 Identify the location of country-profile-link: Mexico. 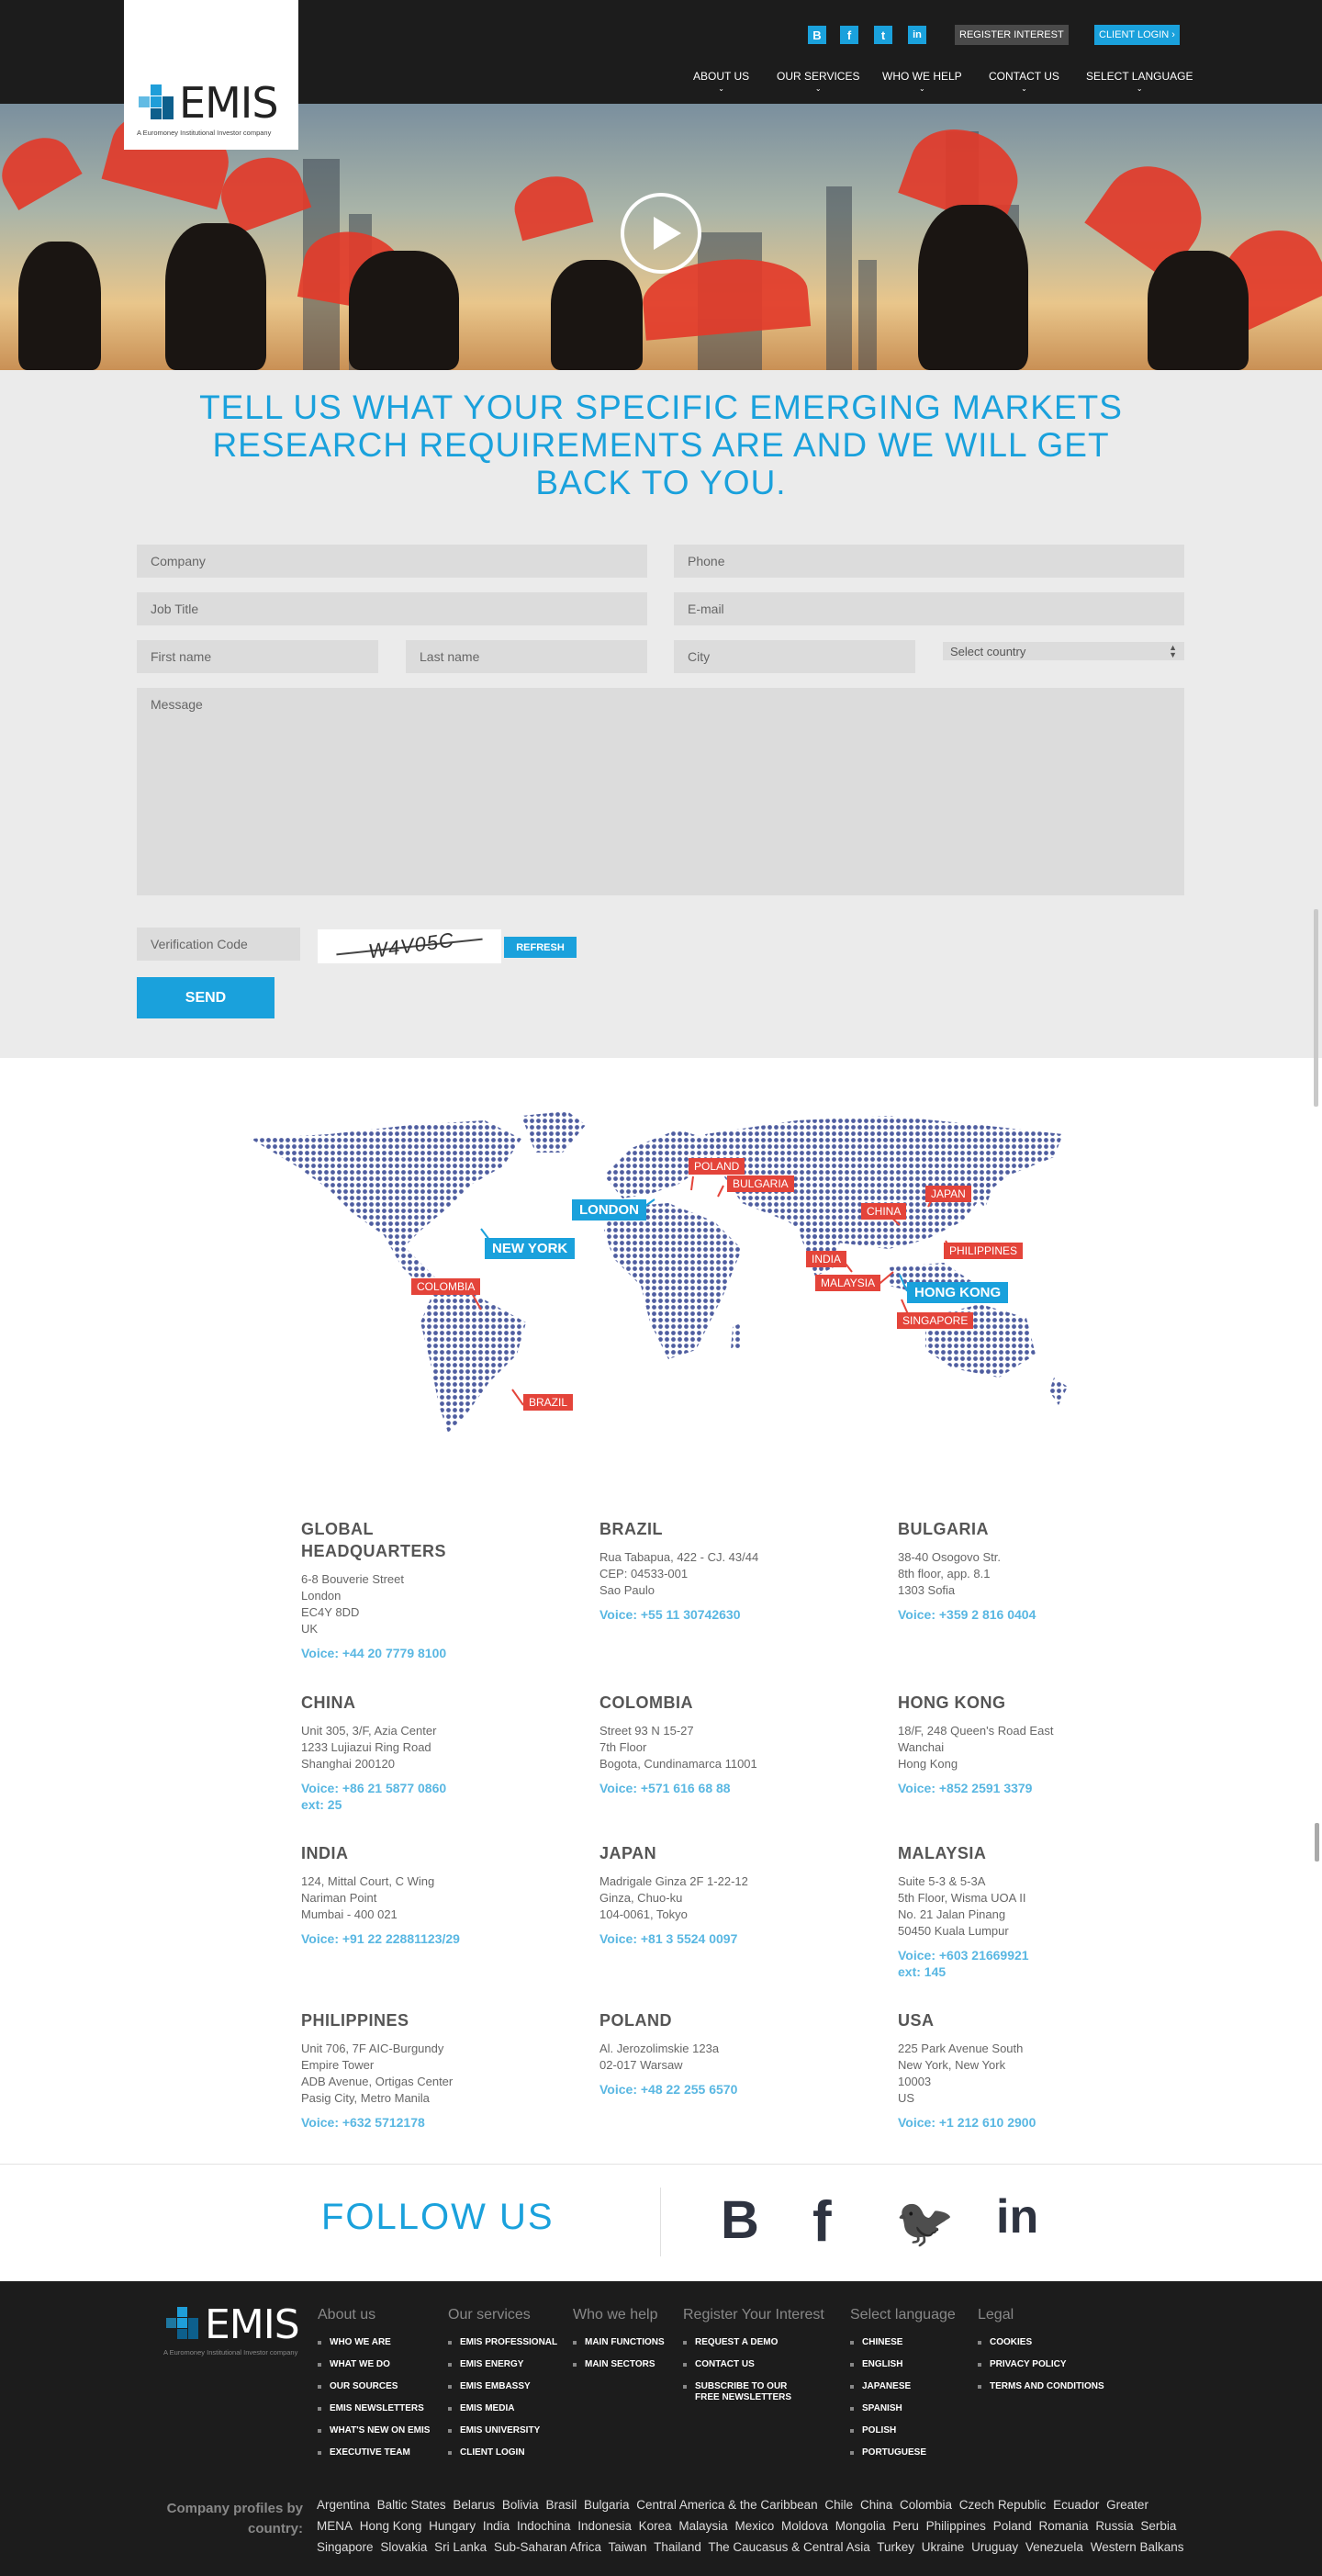
(754, 2526).